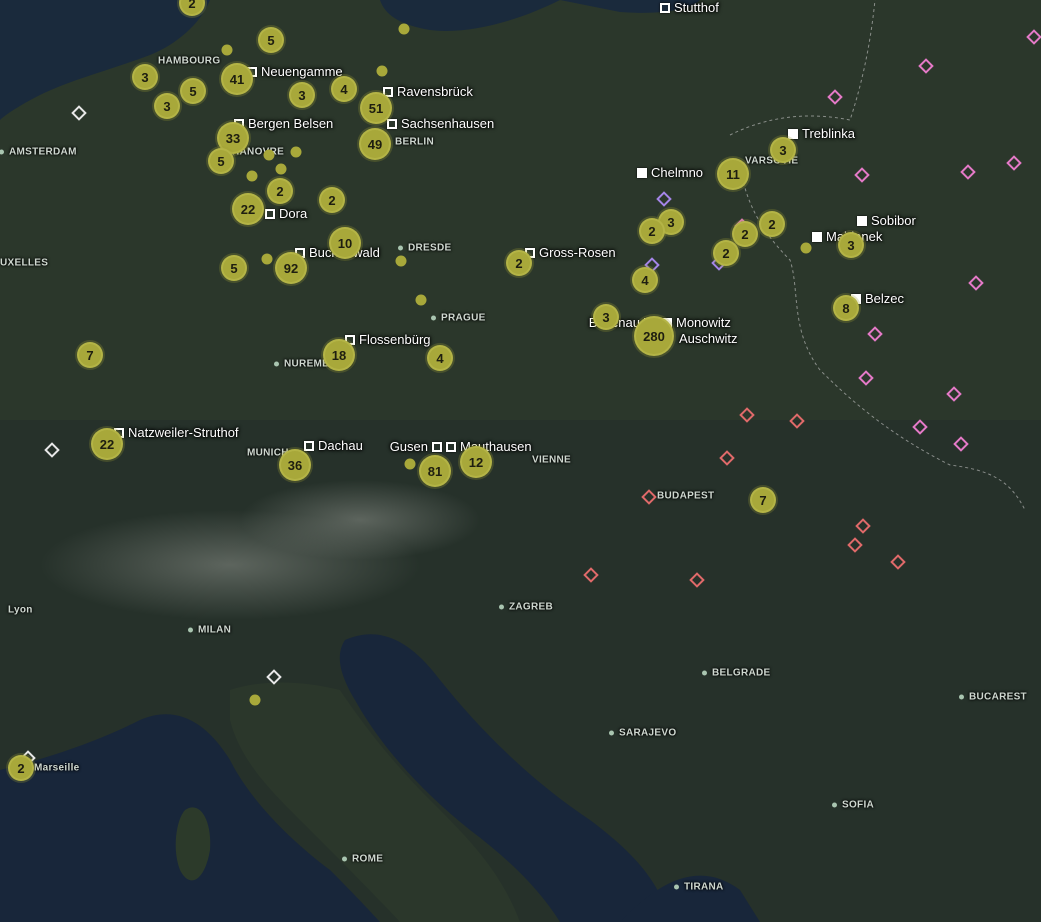 This screenshot has height=922, width=1041. I want to click on cluster-marker: 49, so click(375, 144).